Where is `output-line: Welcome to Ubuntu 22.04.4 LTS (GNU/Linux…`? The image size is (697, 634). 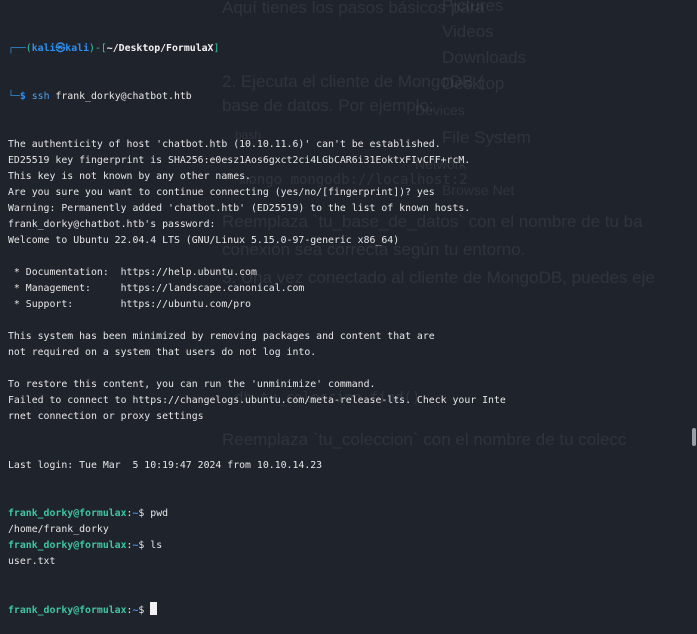 output-line: Welcome to Ubuntu 22.04.4 LTS (GNU/Linux… is located at coordinates (204, 241).